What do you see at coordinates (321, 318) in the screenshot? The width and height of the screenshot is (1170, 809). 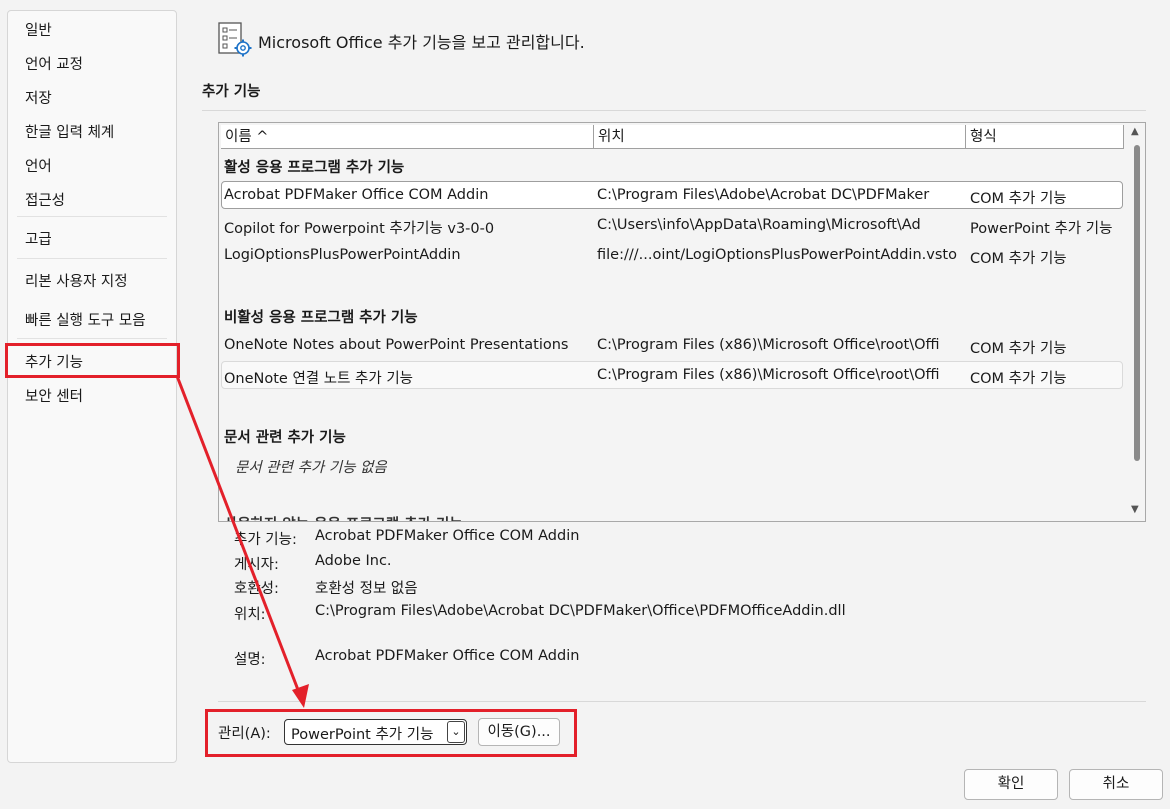 I see `group-title-inactive: 비활성 응용 프로그램 추가 기능` at bounding box center [321, 318].